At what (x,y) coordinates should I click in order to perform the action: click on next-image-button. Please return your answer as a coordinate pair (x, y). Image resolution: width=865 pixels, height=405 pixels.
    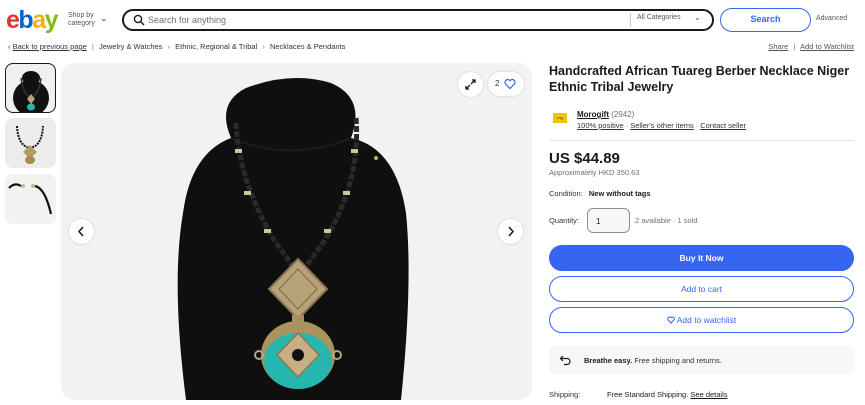
    Looking at the image, I should click on (510, 231).